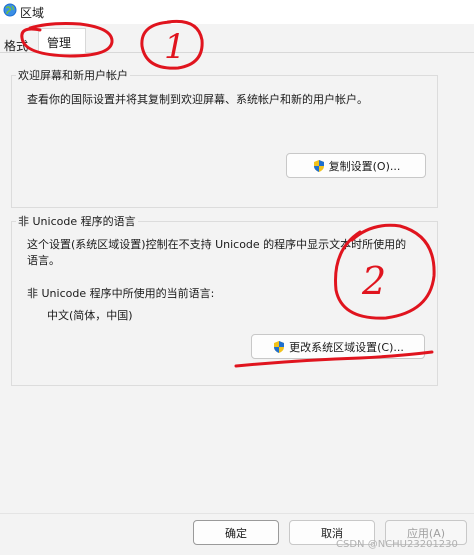  Describe the element at coordinates (197, 99) in the screenshot. I see `welcome-description: 查看你的国际设置并将其复制到欢迎屏幕、系统帐户和新的用户帐户。` at that location.